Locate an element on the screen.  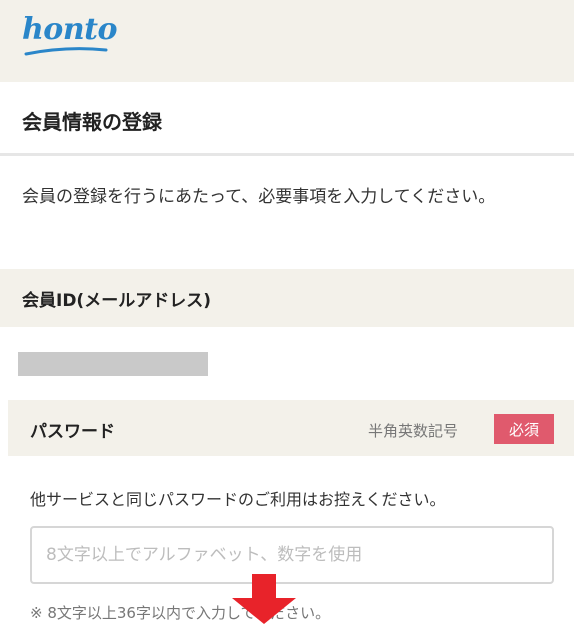
page-title: 会員情報の登録 is located at coordinates (92, 122).